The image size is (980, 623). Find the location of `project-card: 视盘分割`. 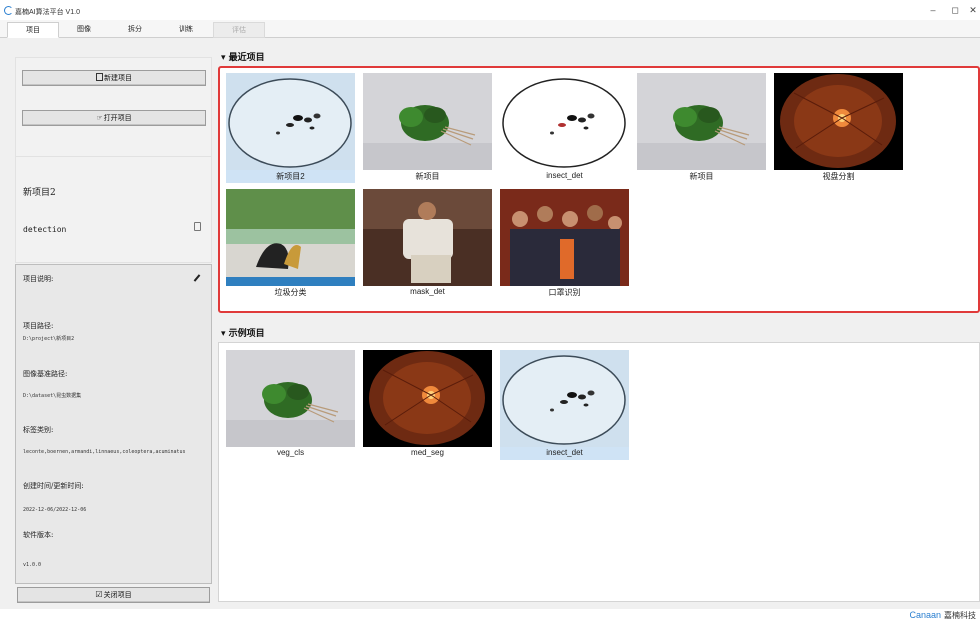

project-card: 视盘分割 is located at coordinates (838, 128).